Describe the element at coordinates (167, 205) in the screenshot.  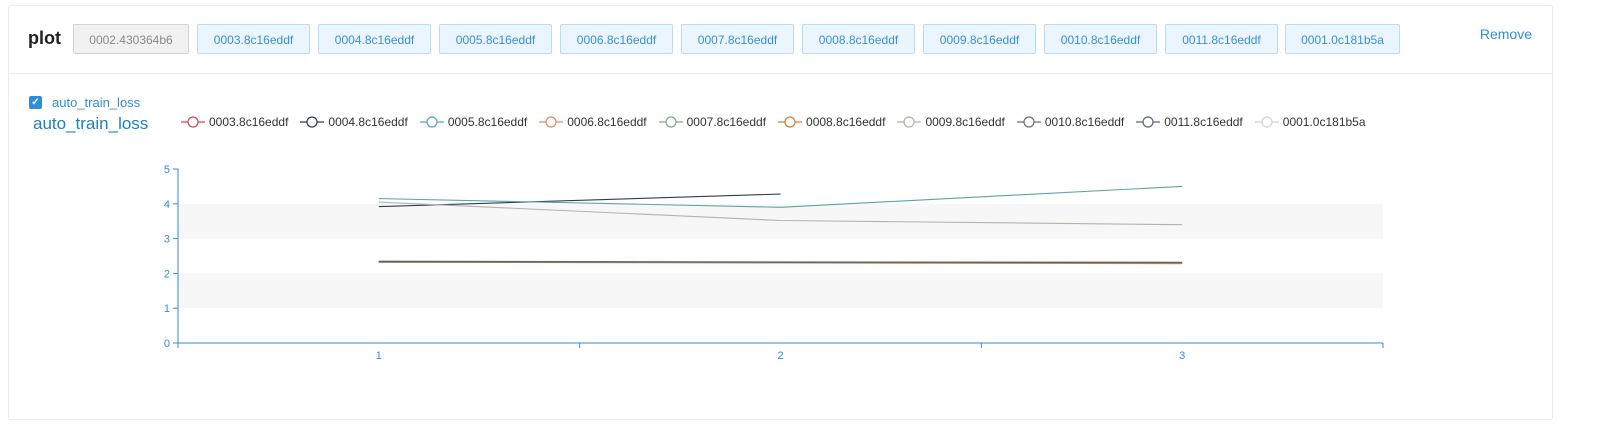
I see `y-tick-label: 4` at that location.